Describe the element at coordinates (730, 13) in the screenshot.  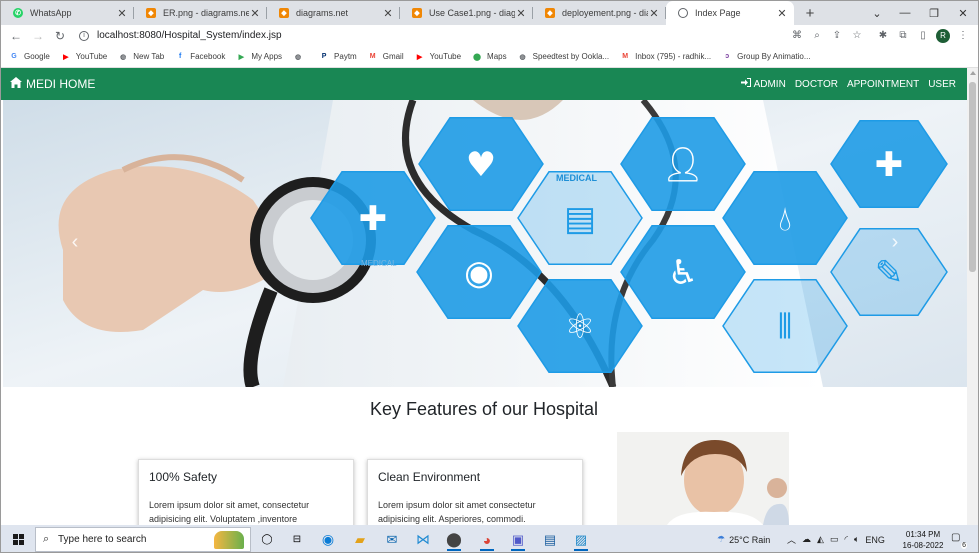
I see `tab-index-page: Index Page ✕` at that location.